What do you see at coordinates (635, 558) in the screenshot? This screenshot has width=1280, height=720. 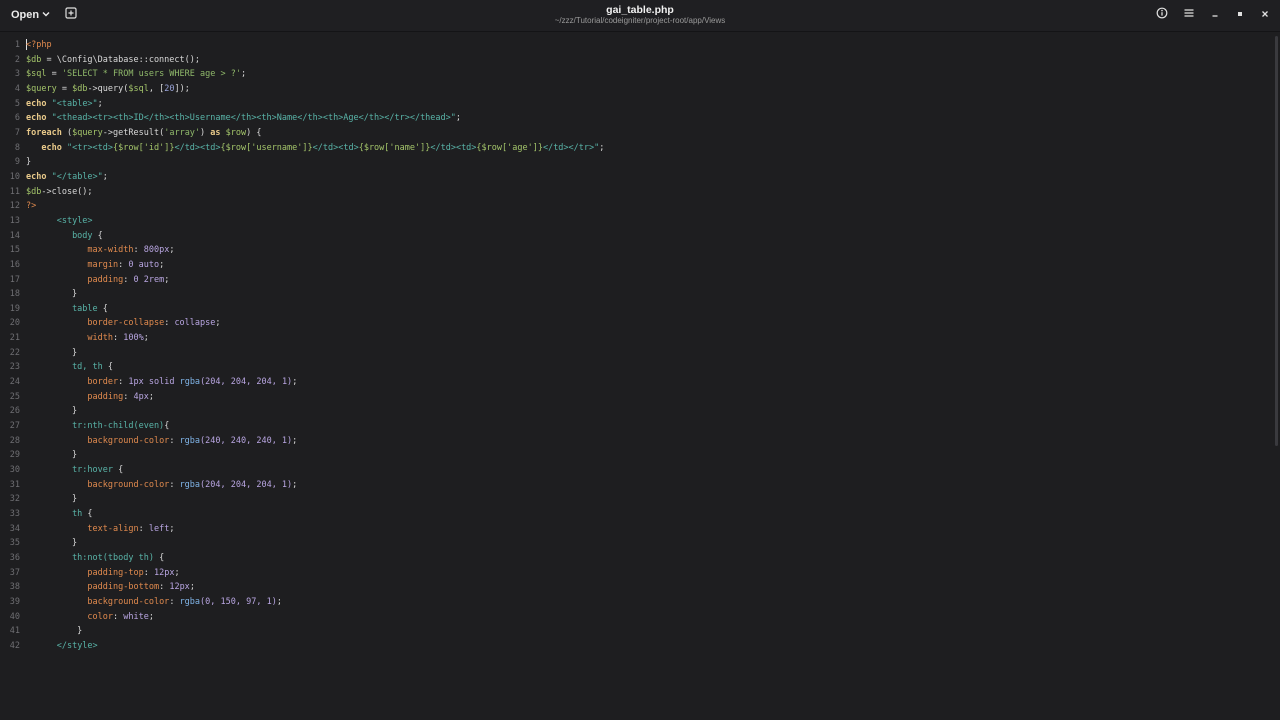 I see `code-line: 36 th:not(tbody th) {` at bounding box center [635, 558].